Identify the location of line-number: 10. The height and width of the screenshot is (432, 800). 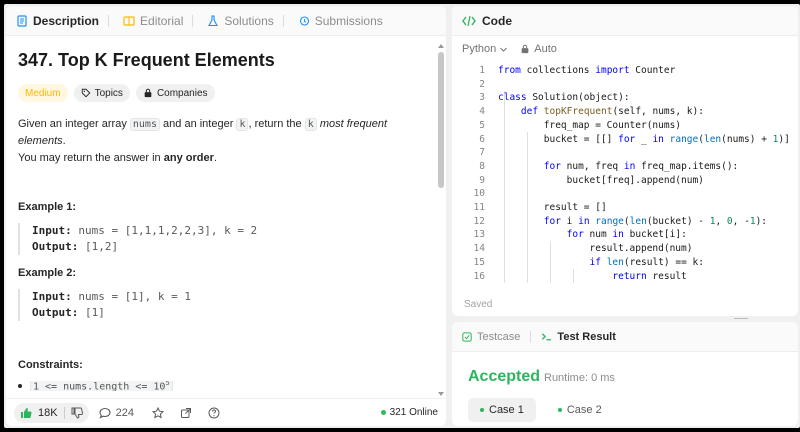
(479, 194).